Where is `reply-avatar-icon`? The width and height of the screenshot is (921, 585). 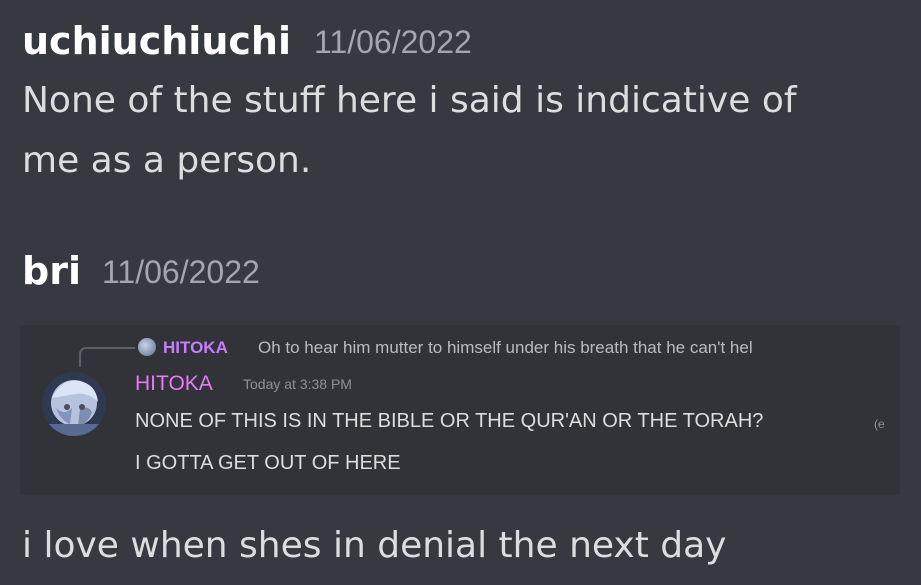 reply-avatar-icon is located at coordinates (147, 347).